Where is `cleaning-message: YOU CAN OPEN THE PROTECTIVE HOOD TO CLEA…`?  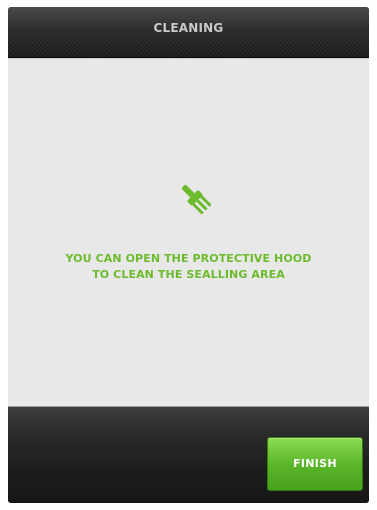 cleaning-message: YOU CAN OPEN THE PROTECTIVE HOOD TO CLEA… is located at coordinates (188, 267).